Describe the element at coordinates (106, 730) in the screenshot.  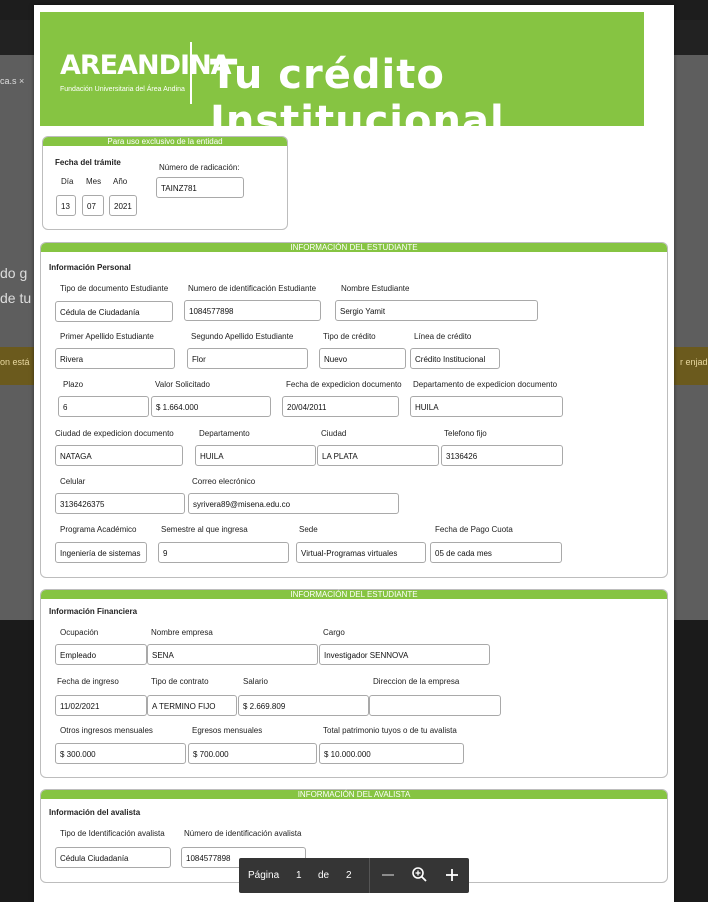
I see `otros-ingresos-label: Otros ingresos mensuales` at that location.